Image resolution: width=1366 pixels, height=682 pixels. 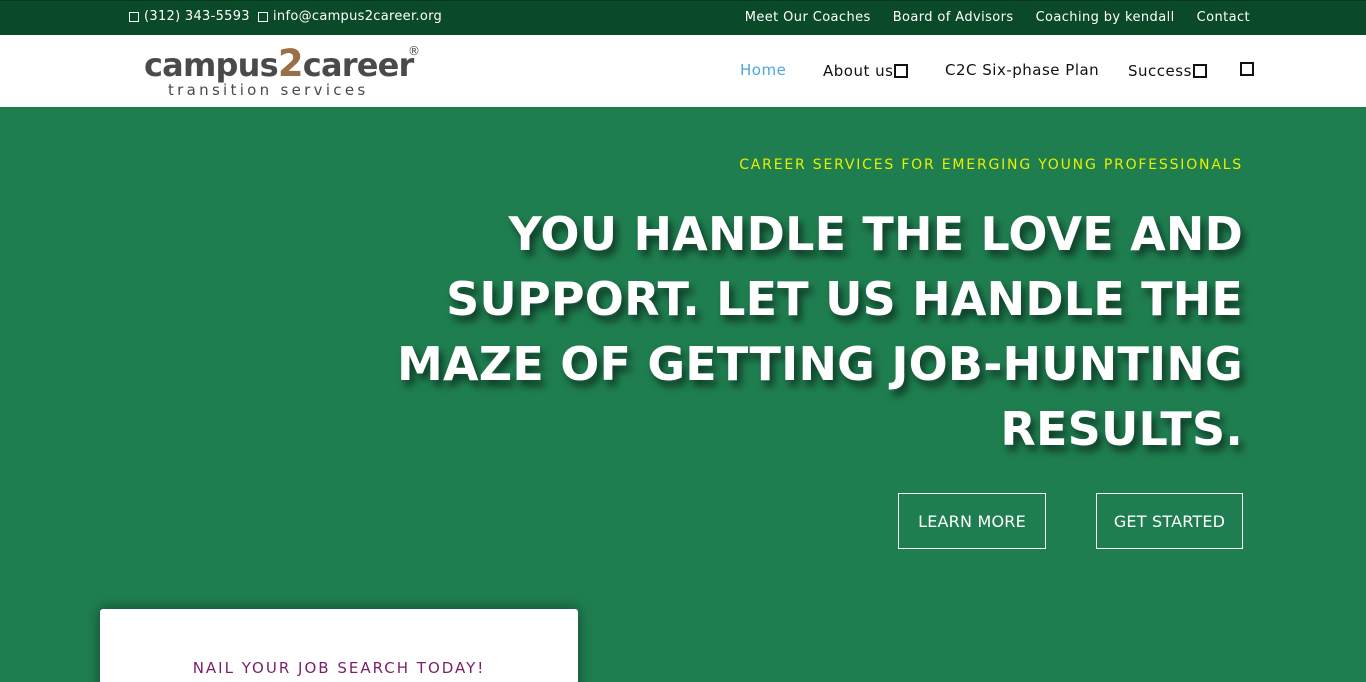 I want to click on email-address: info@campus2career.org, so click(x=357, y=16).